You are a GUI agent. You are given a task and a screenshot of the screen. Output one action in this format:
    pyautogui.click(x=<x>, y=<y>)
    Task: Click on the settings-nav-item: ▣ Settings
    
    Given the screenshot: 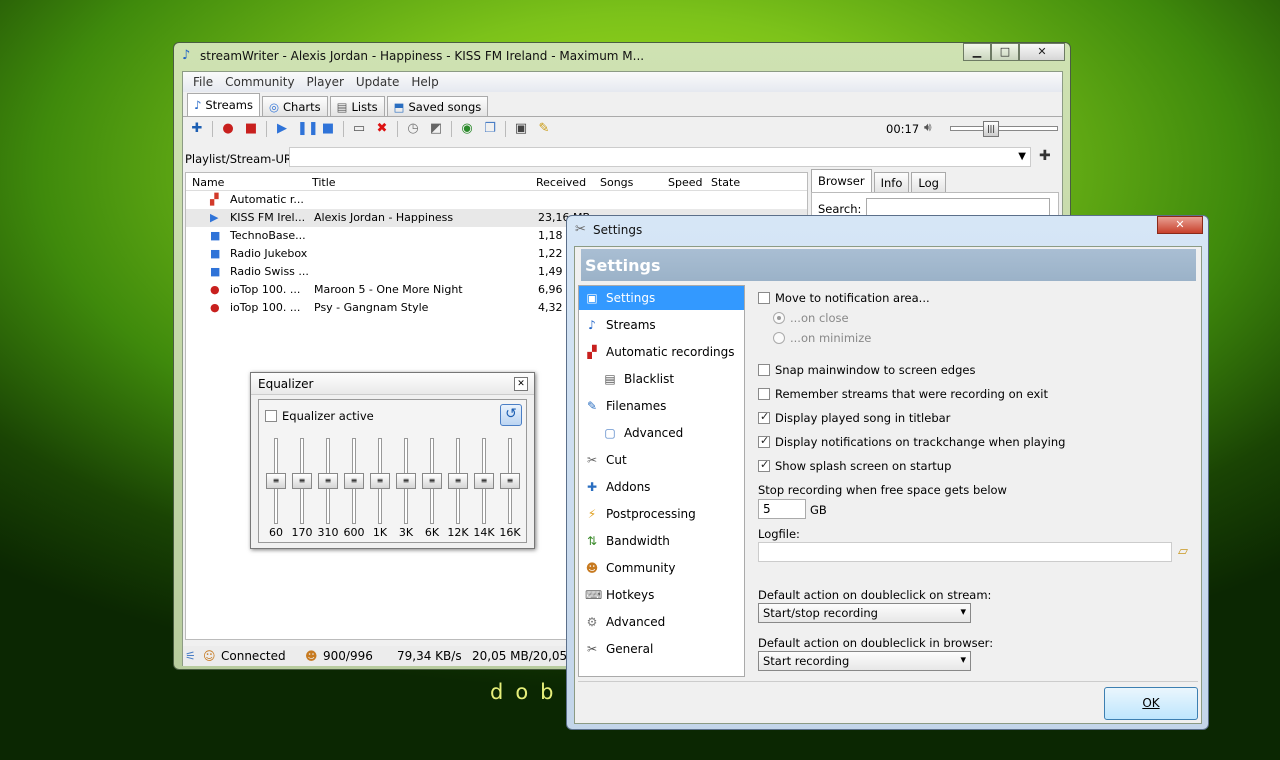 What is the action you would take?
    pyautogui.click(x=661, y=298)
    